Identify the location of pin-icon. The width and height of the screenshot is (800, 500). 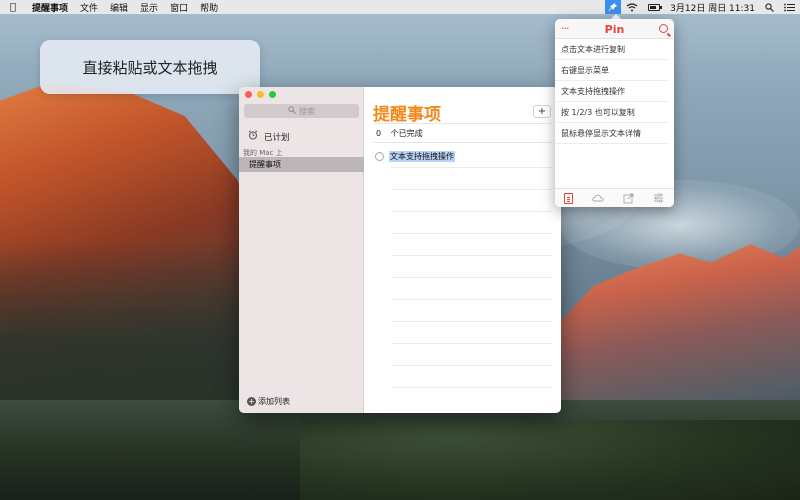
(613, 7).